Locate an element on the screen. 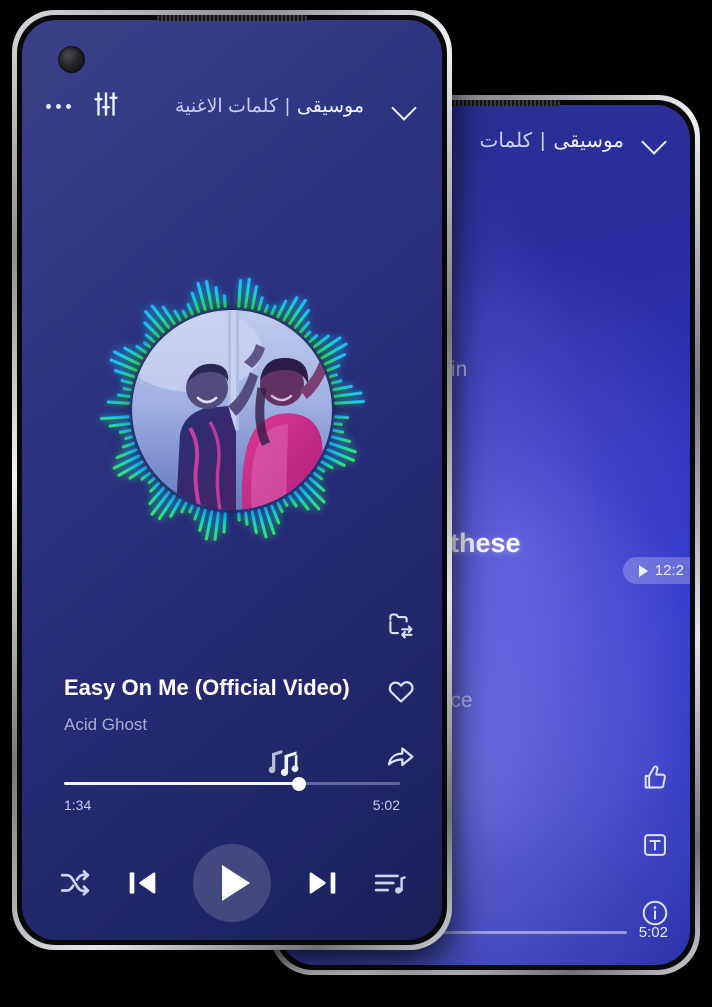 Image resolution: width=712 pixels, height=1007 pixels. seek-handle is located at coordinates (299, 783).